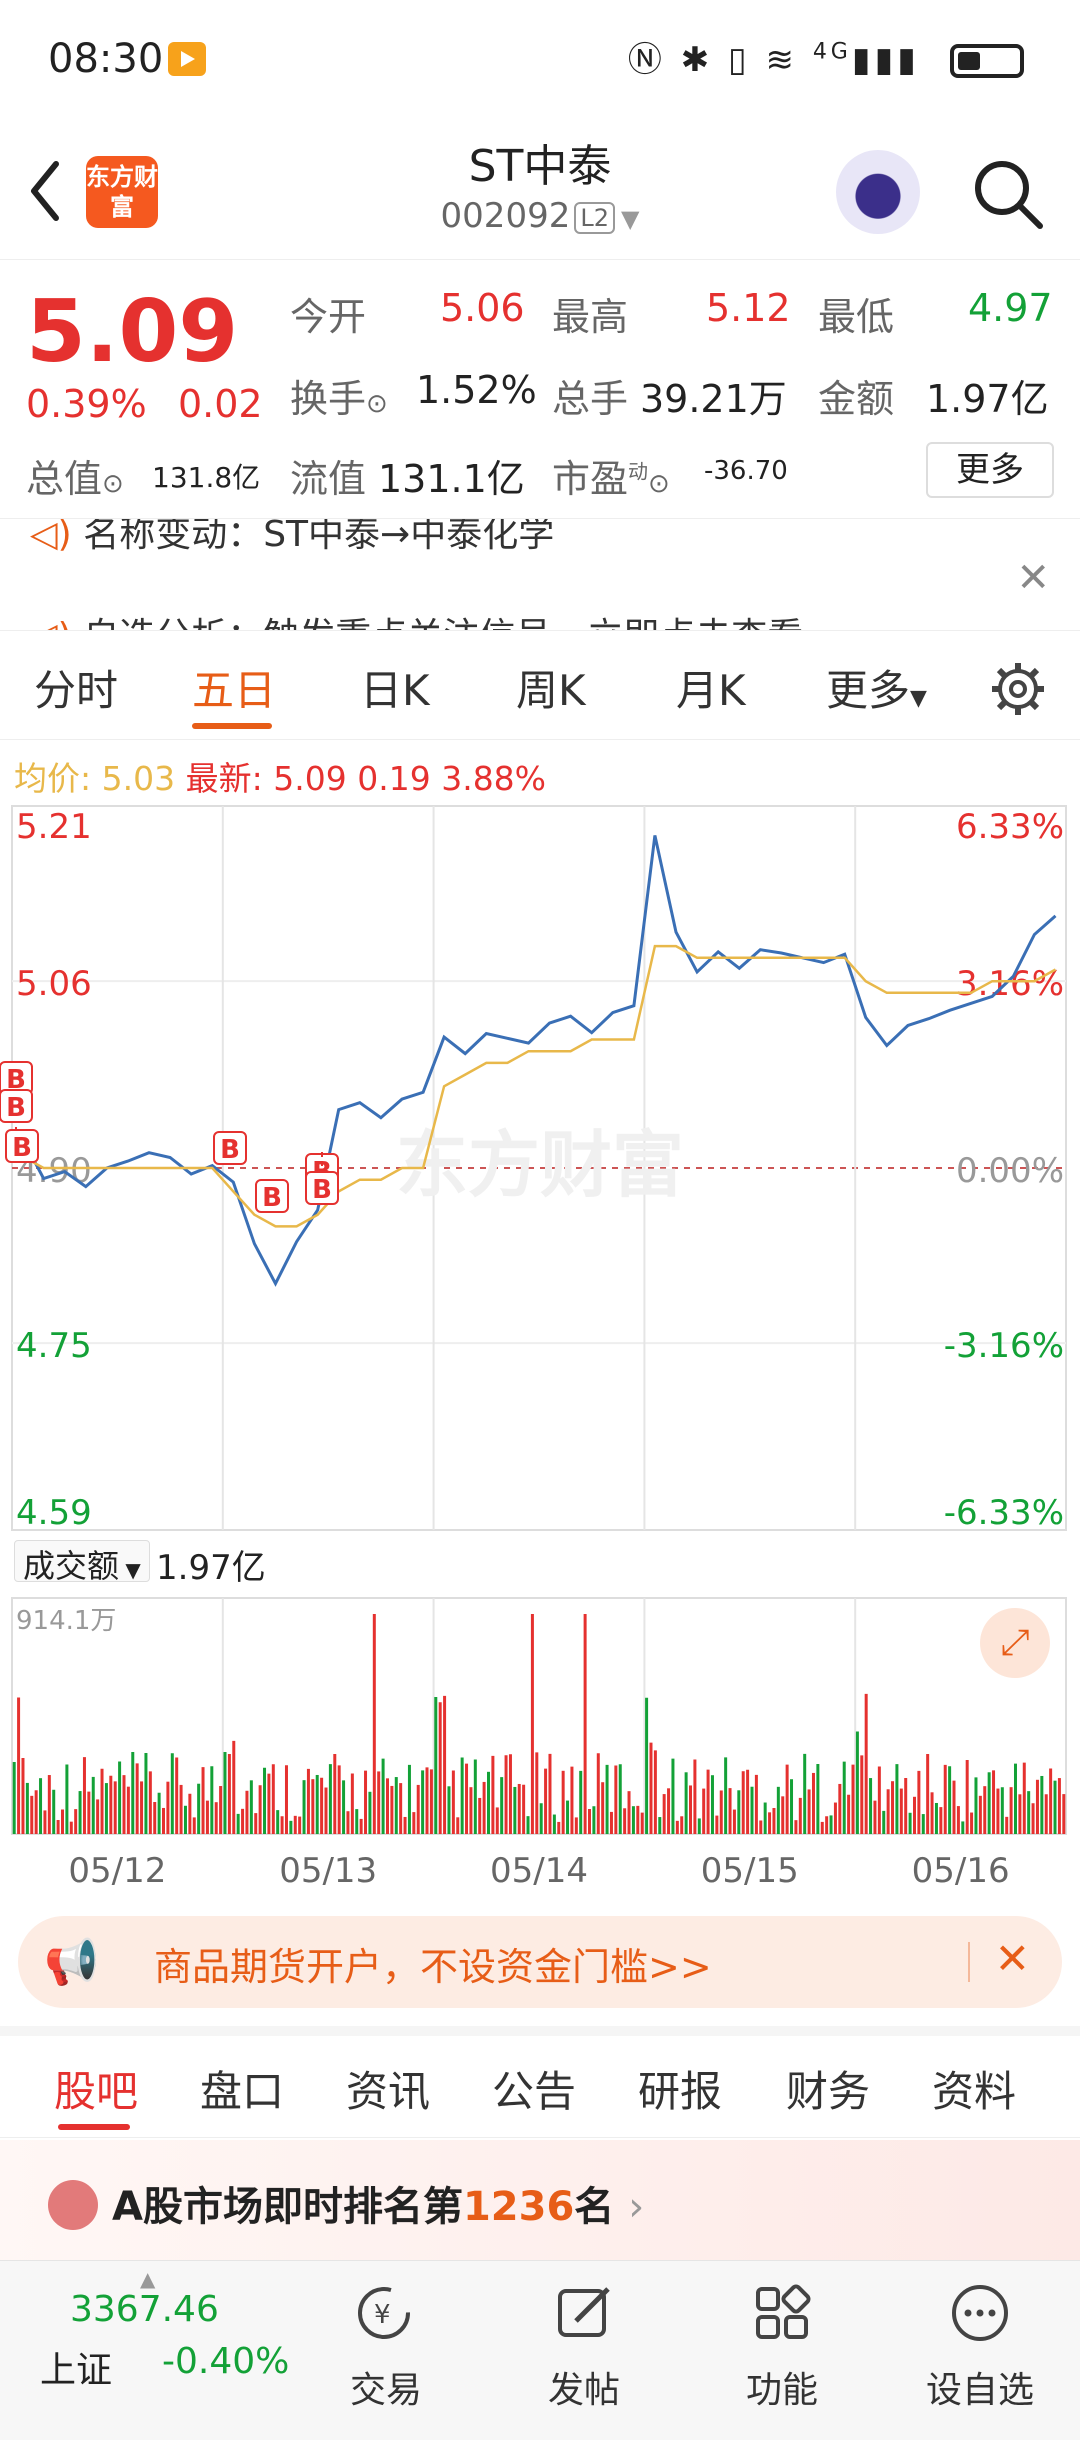  I want to click on volume-selector: 成交额 ▼, so click(82, 1562).